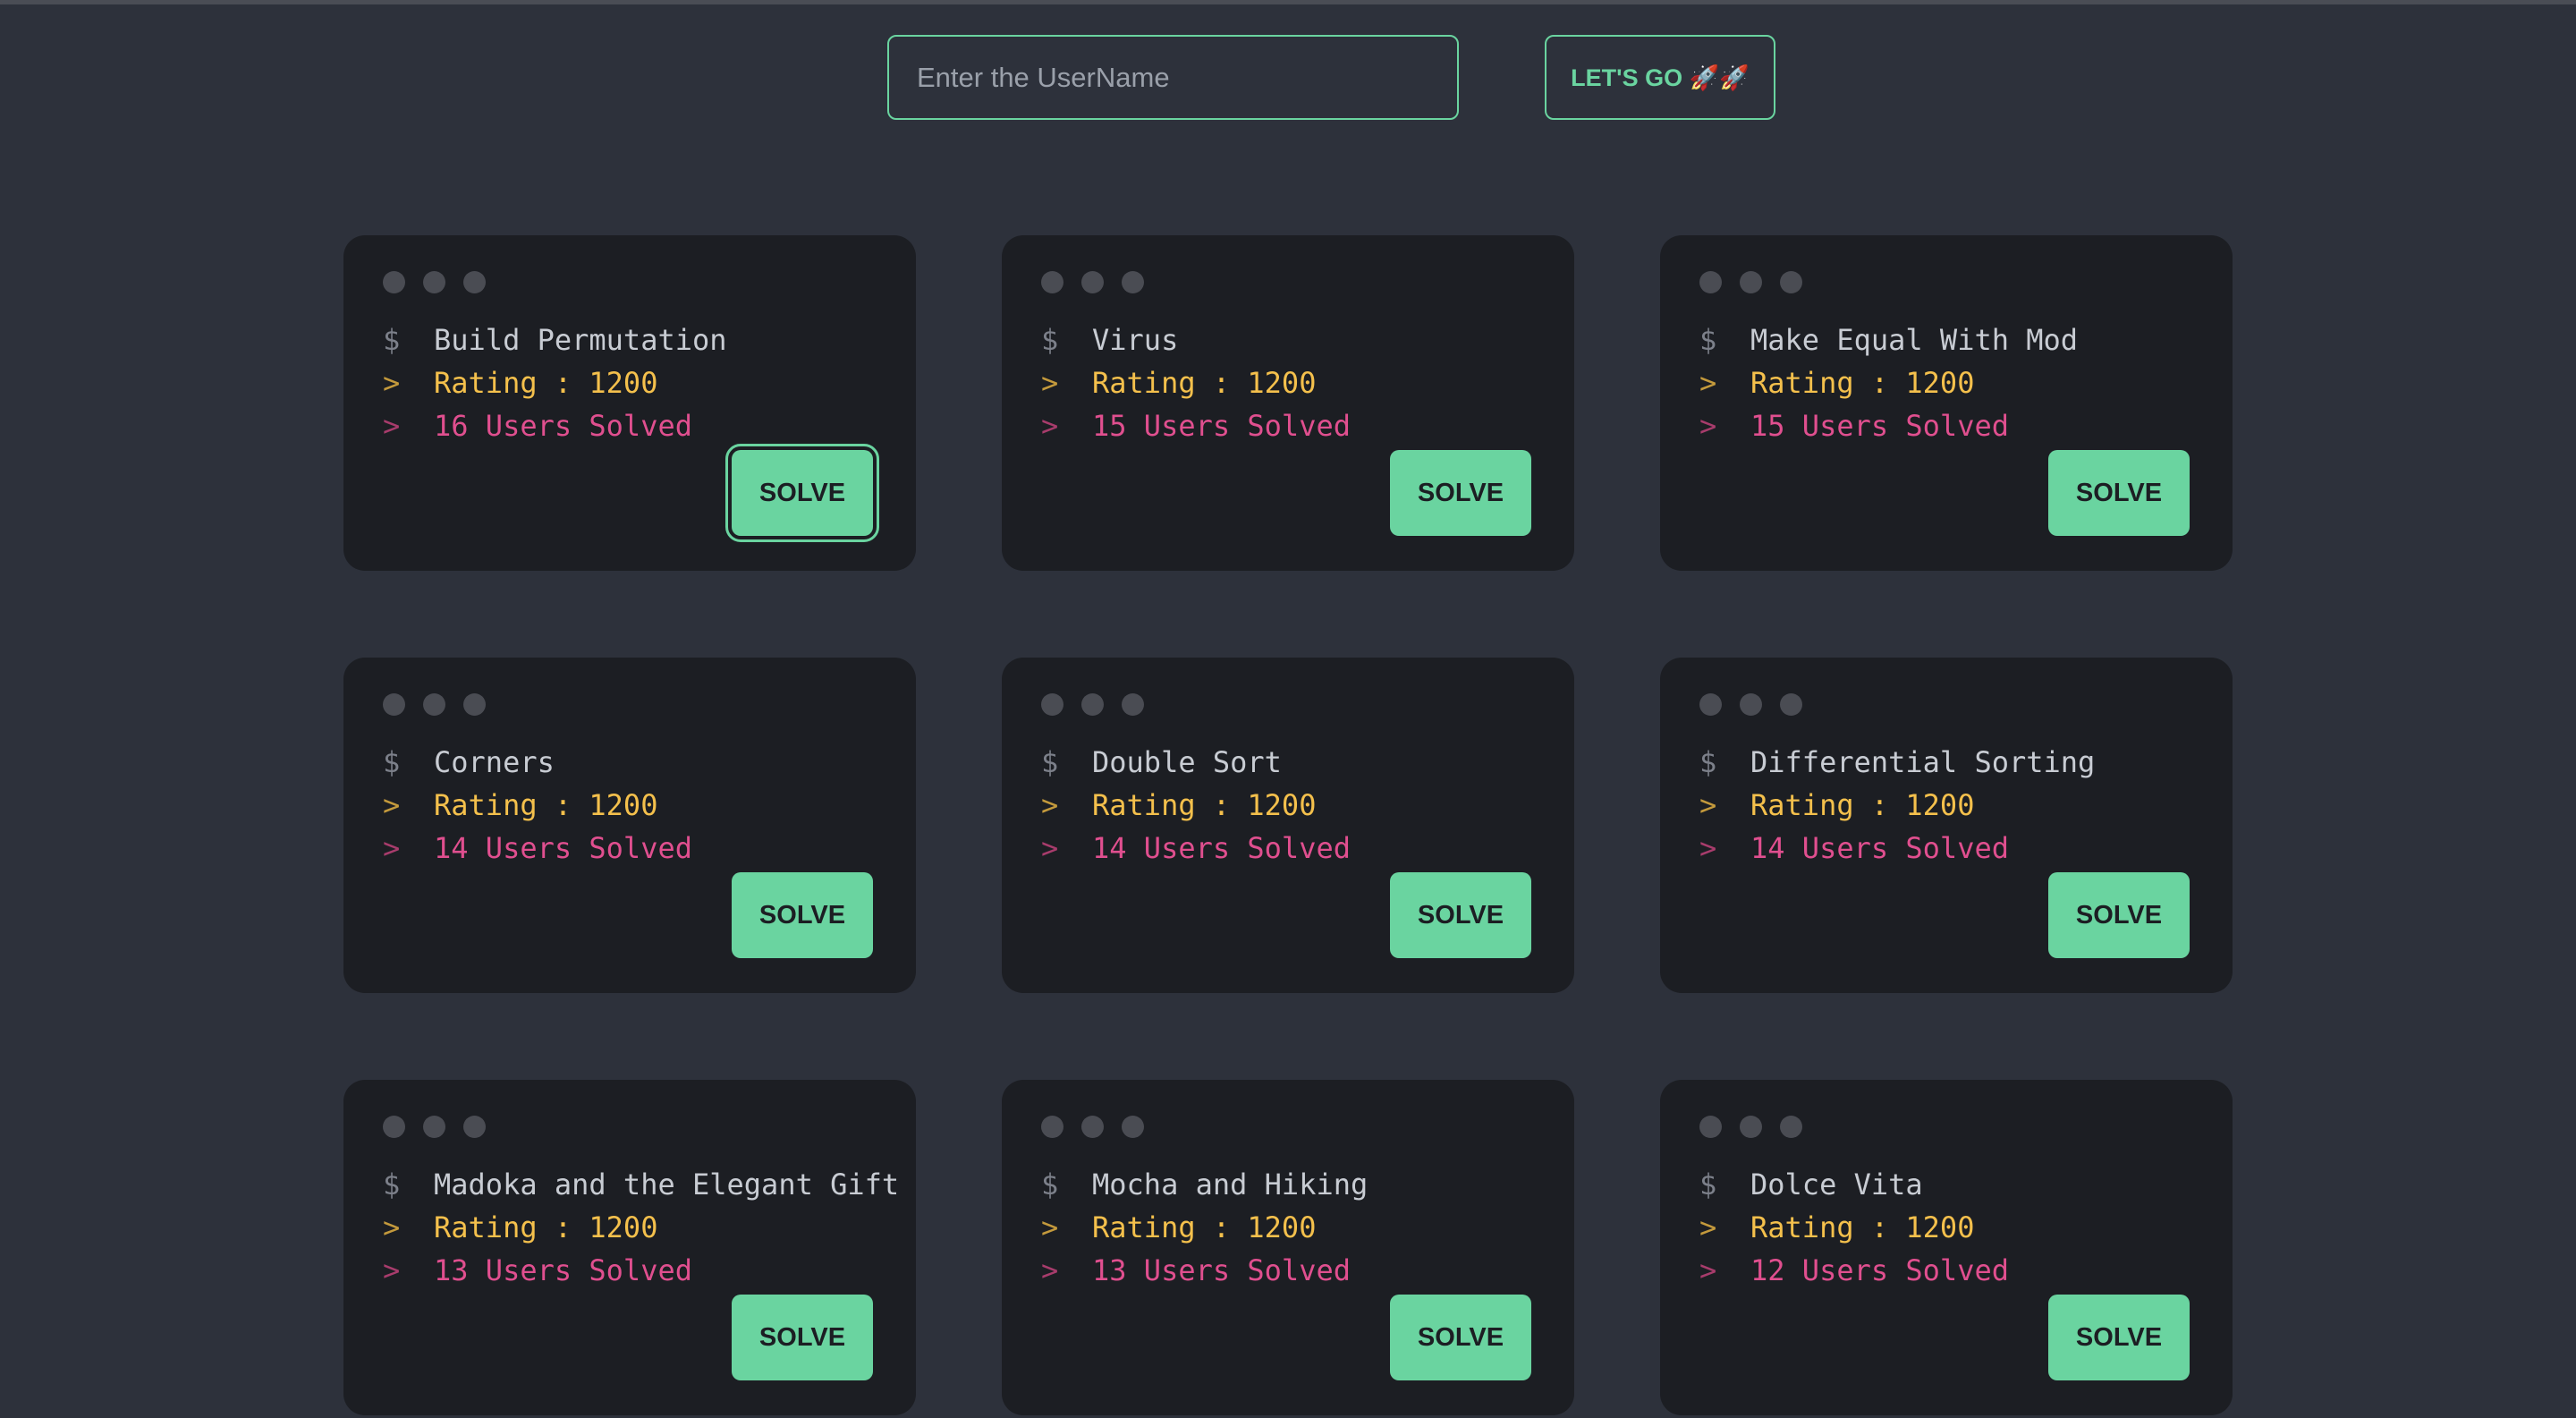 This screenshot has height=1418, width=2576. What do you see at coordinates (1923, 762) in the screenshot?
I see `problem-title: Differential Sorting` at bounding box center [1923, 762].